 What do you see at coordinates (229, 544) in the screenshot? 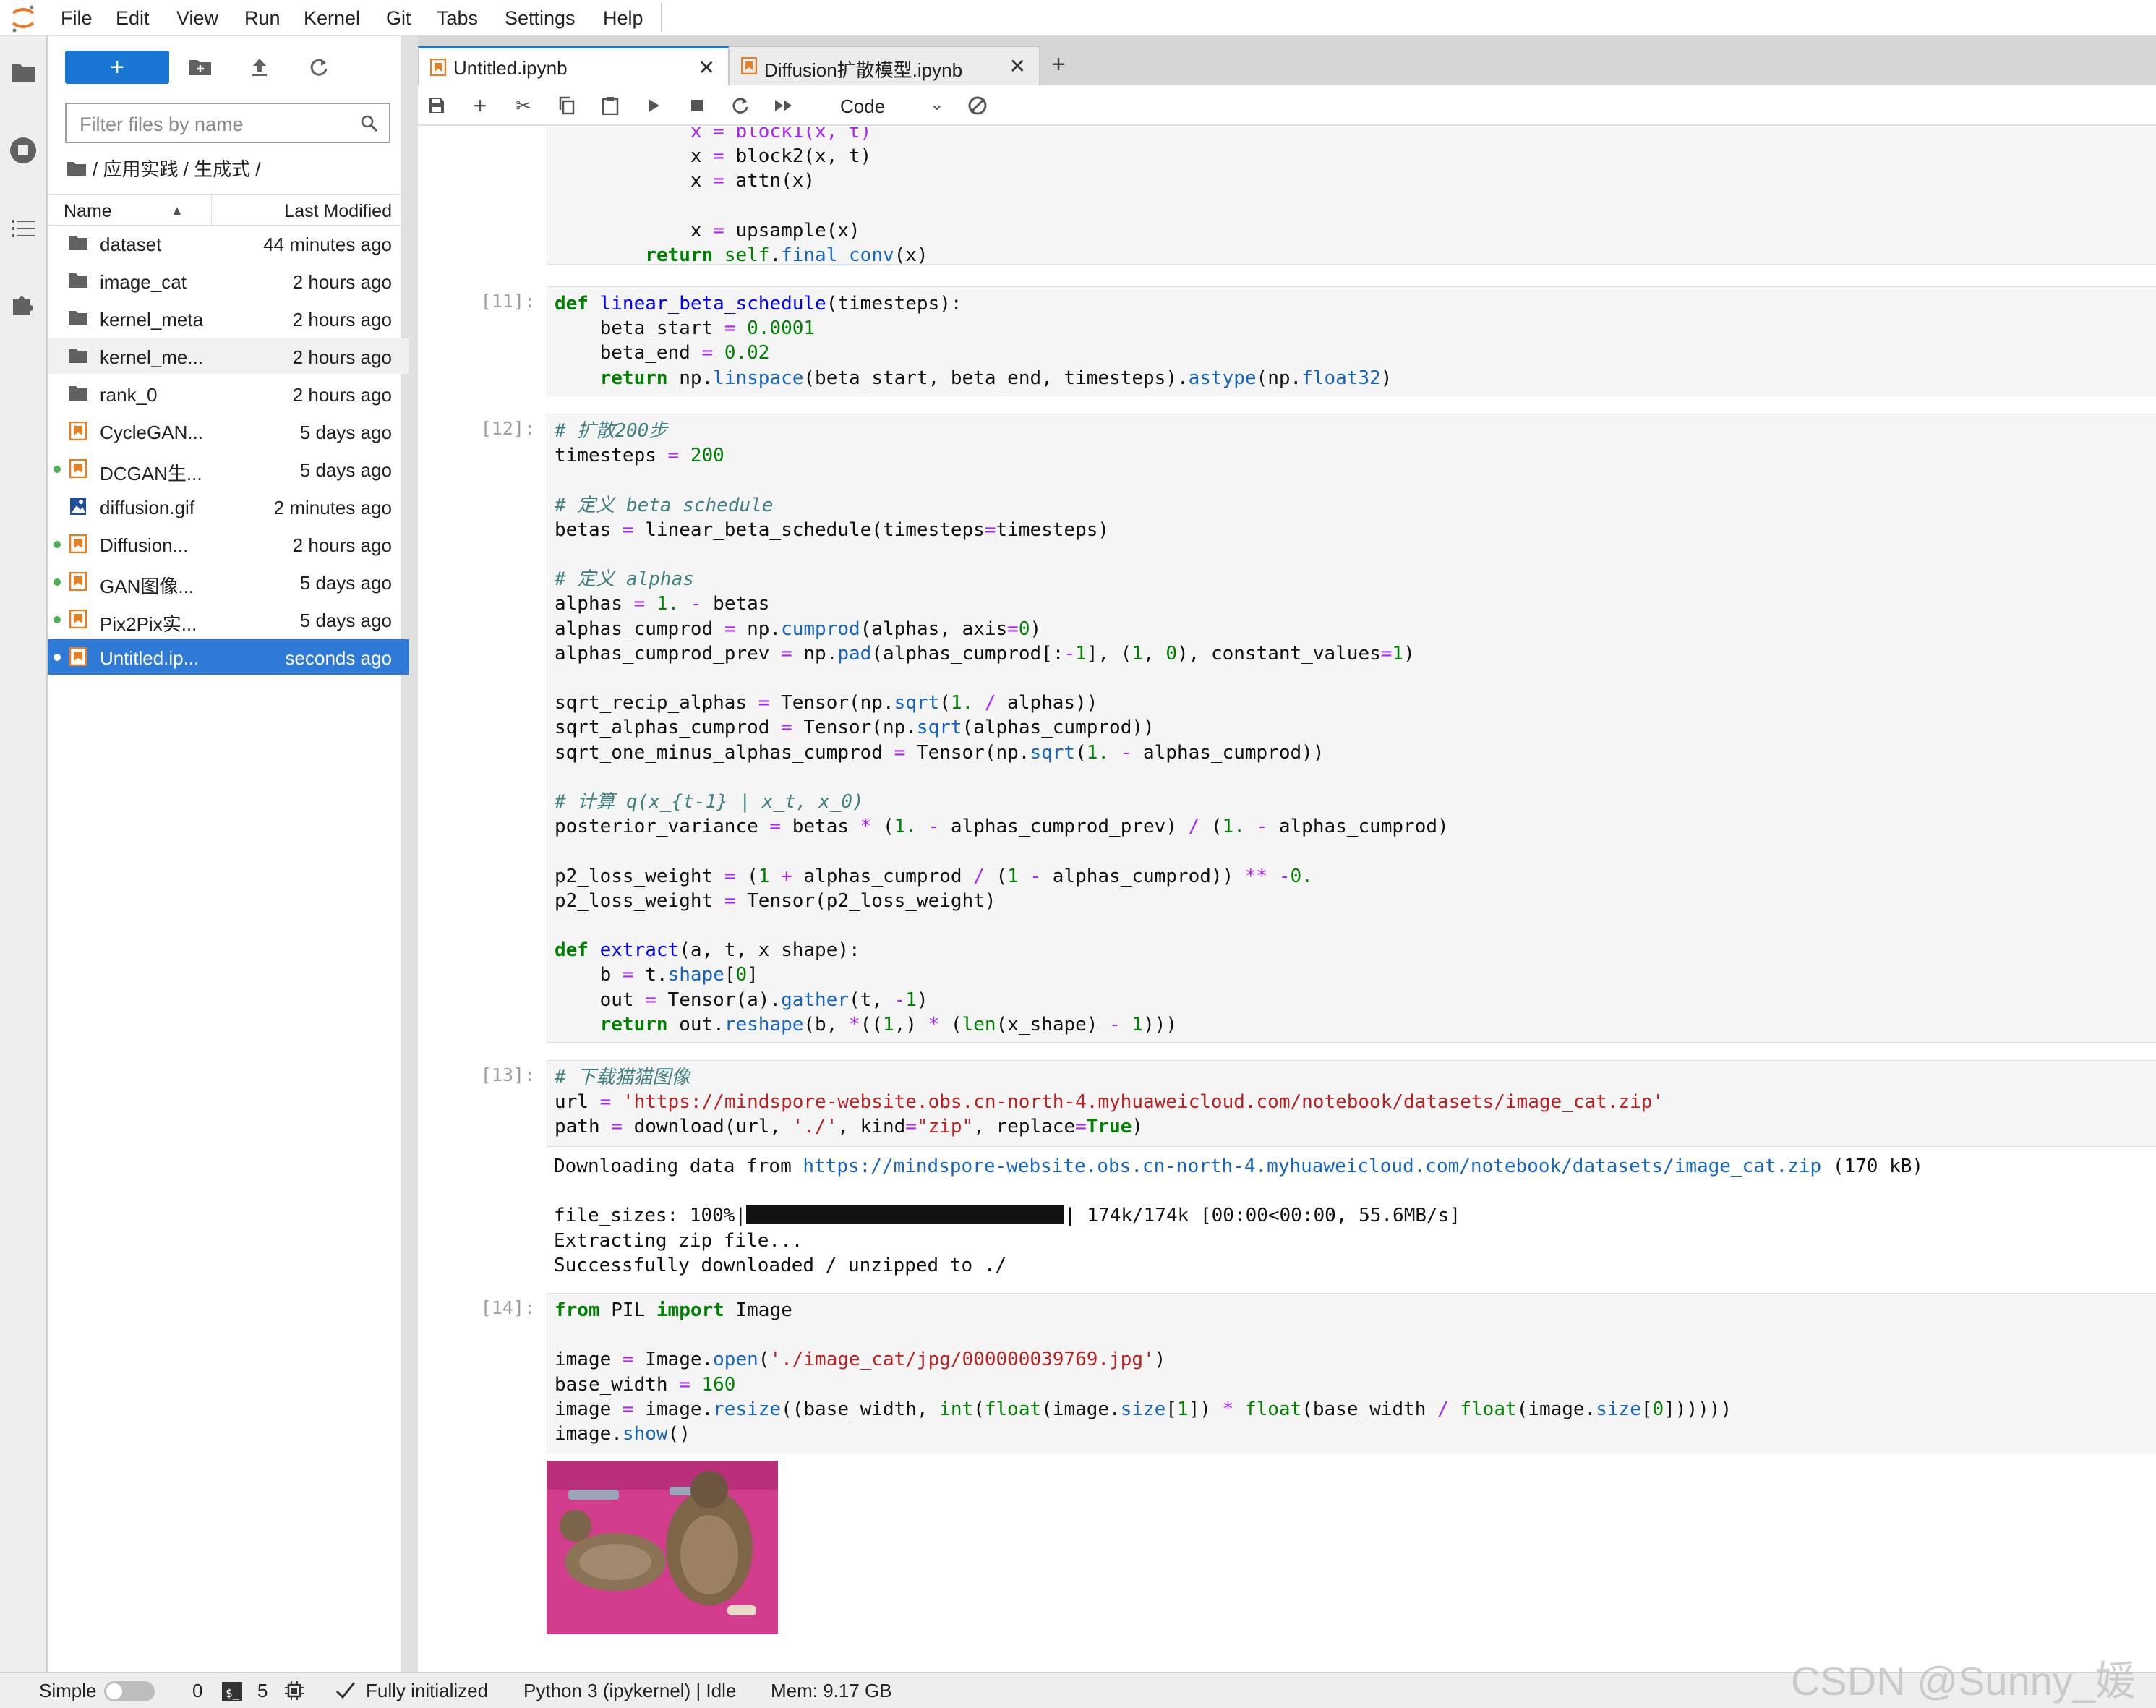
I see `file-row: Diffusion... 2 hours ago` at bounding box center [229, 544].